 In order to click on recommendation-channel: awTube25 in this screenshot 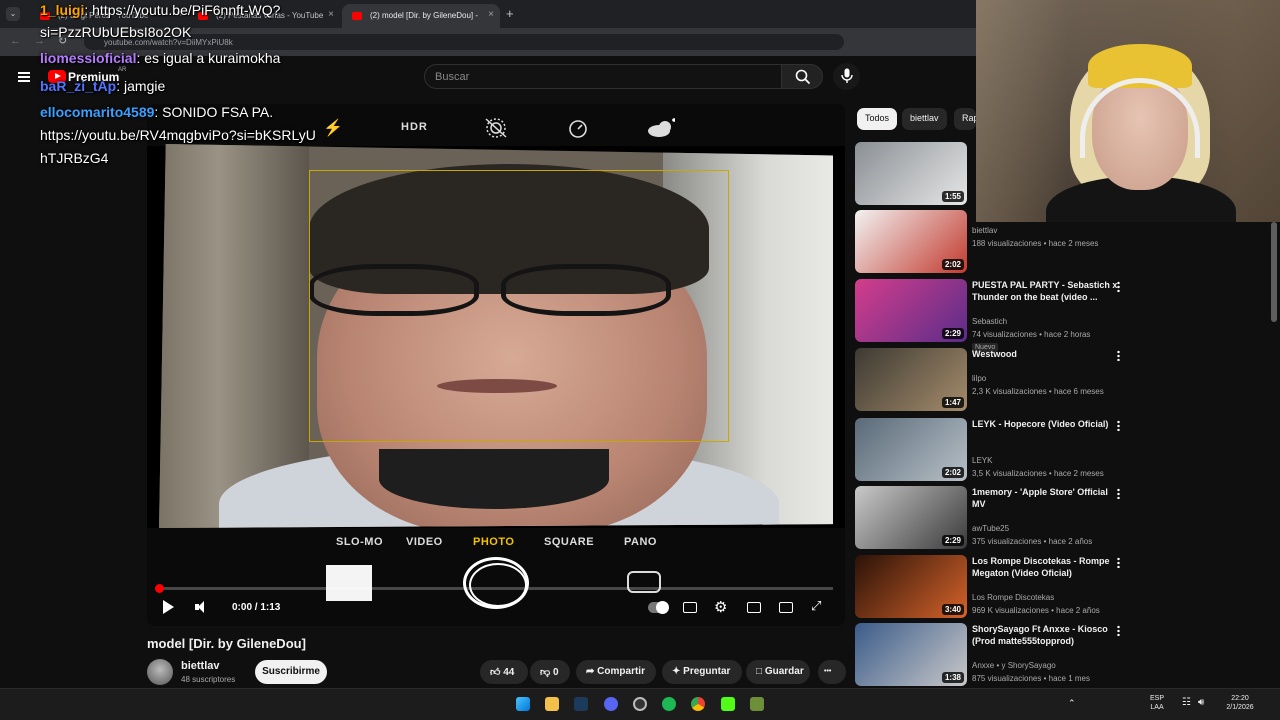, I will do `click(990, 528)`.